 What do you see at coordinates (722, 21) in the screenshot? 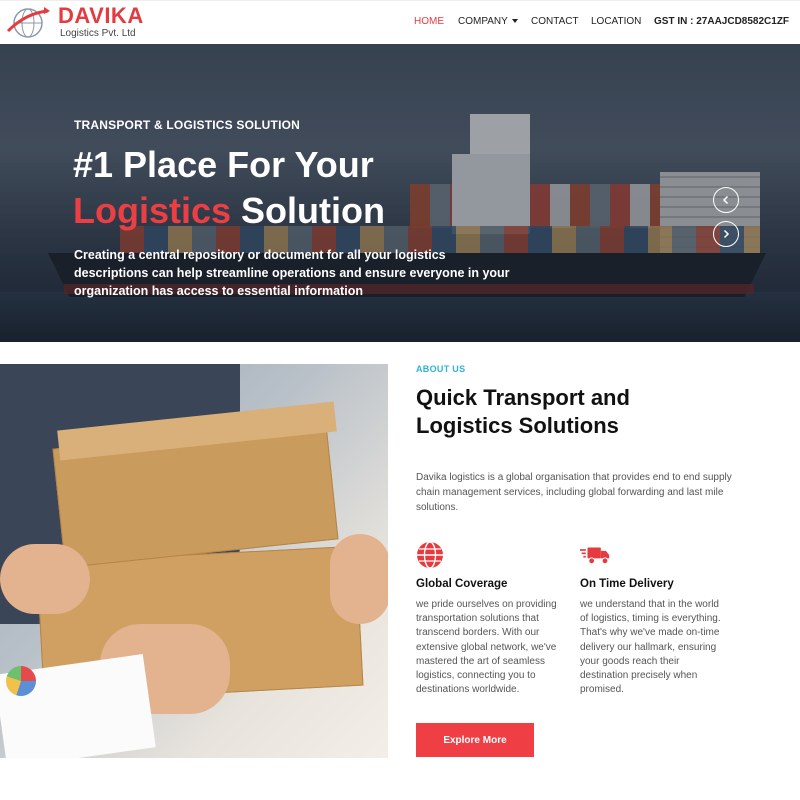
I see `gst-number: GST IN : 27AAJCD8582C1ZF` at bounding box center [722, 21].